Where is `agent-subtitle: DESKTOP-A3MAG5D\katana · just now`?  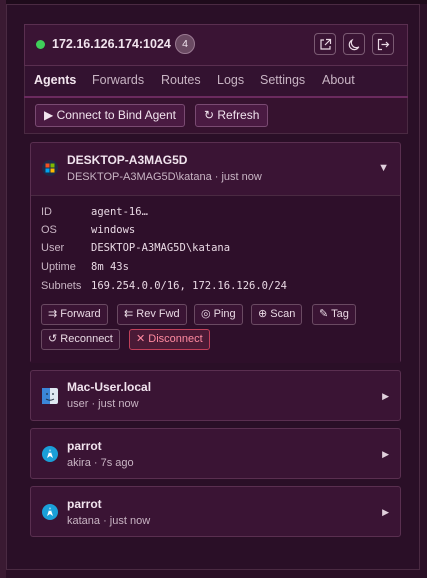 agent-subtitle: DESKTOP-A3MAG5D\katana · just now is located at coordinates (164, 177).